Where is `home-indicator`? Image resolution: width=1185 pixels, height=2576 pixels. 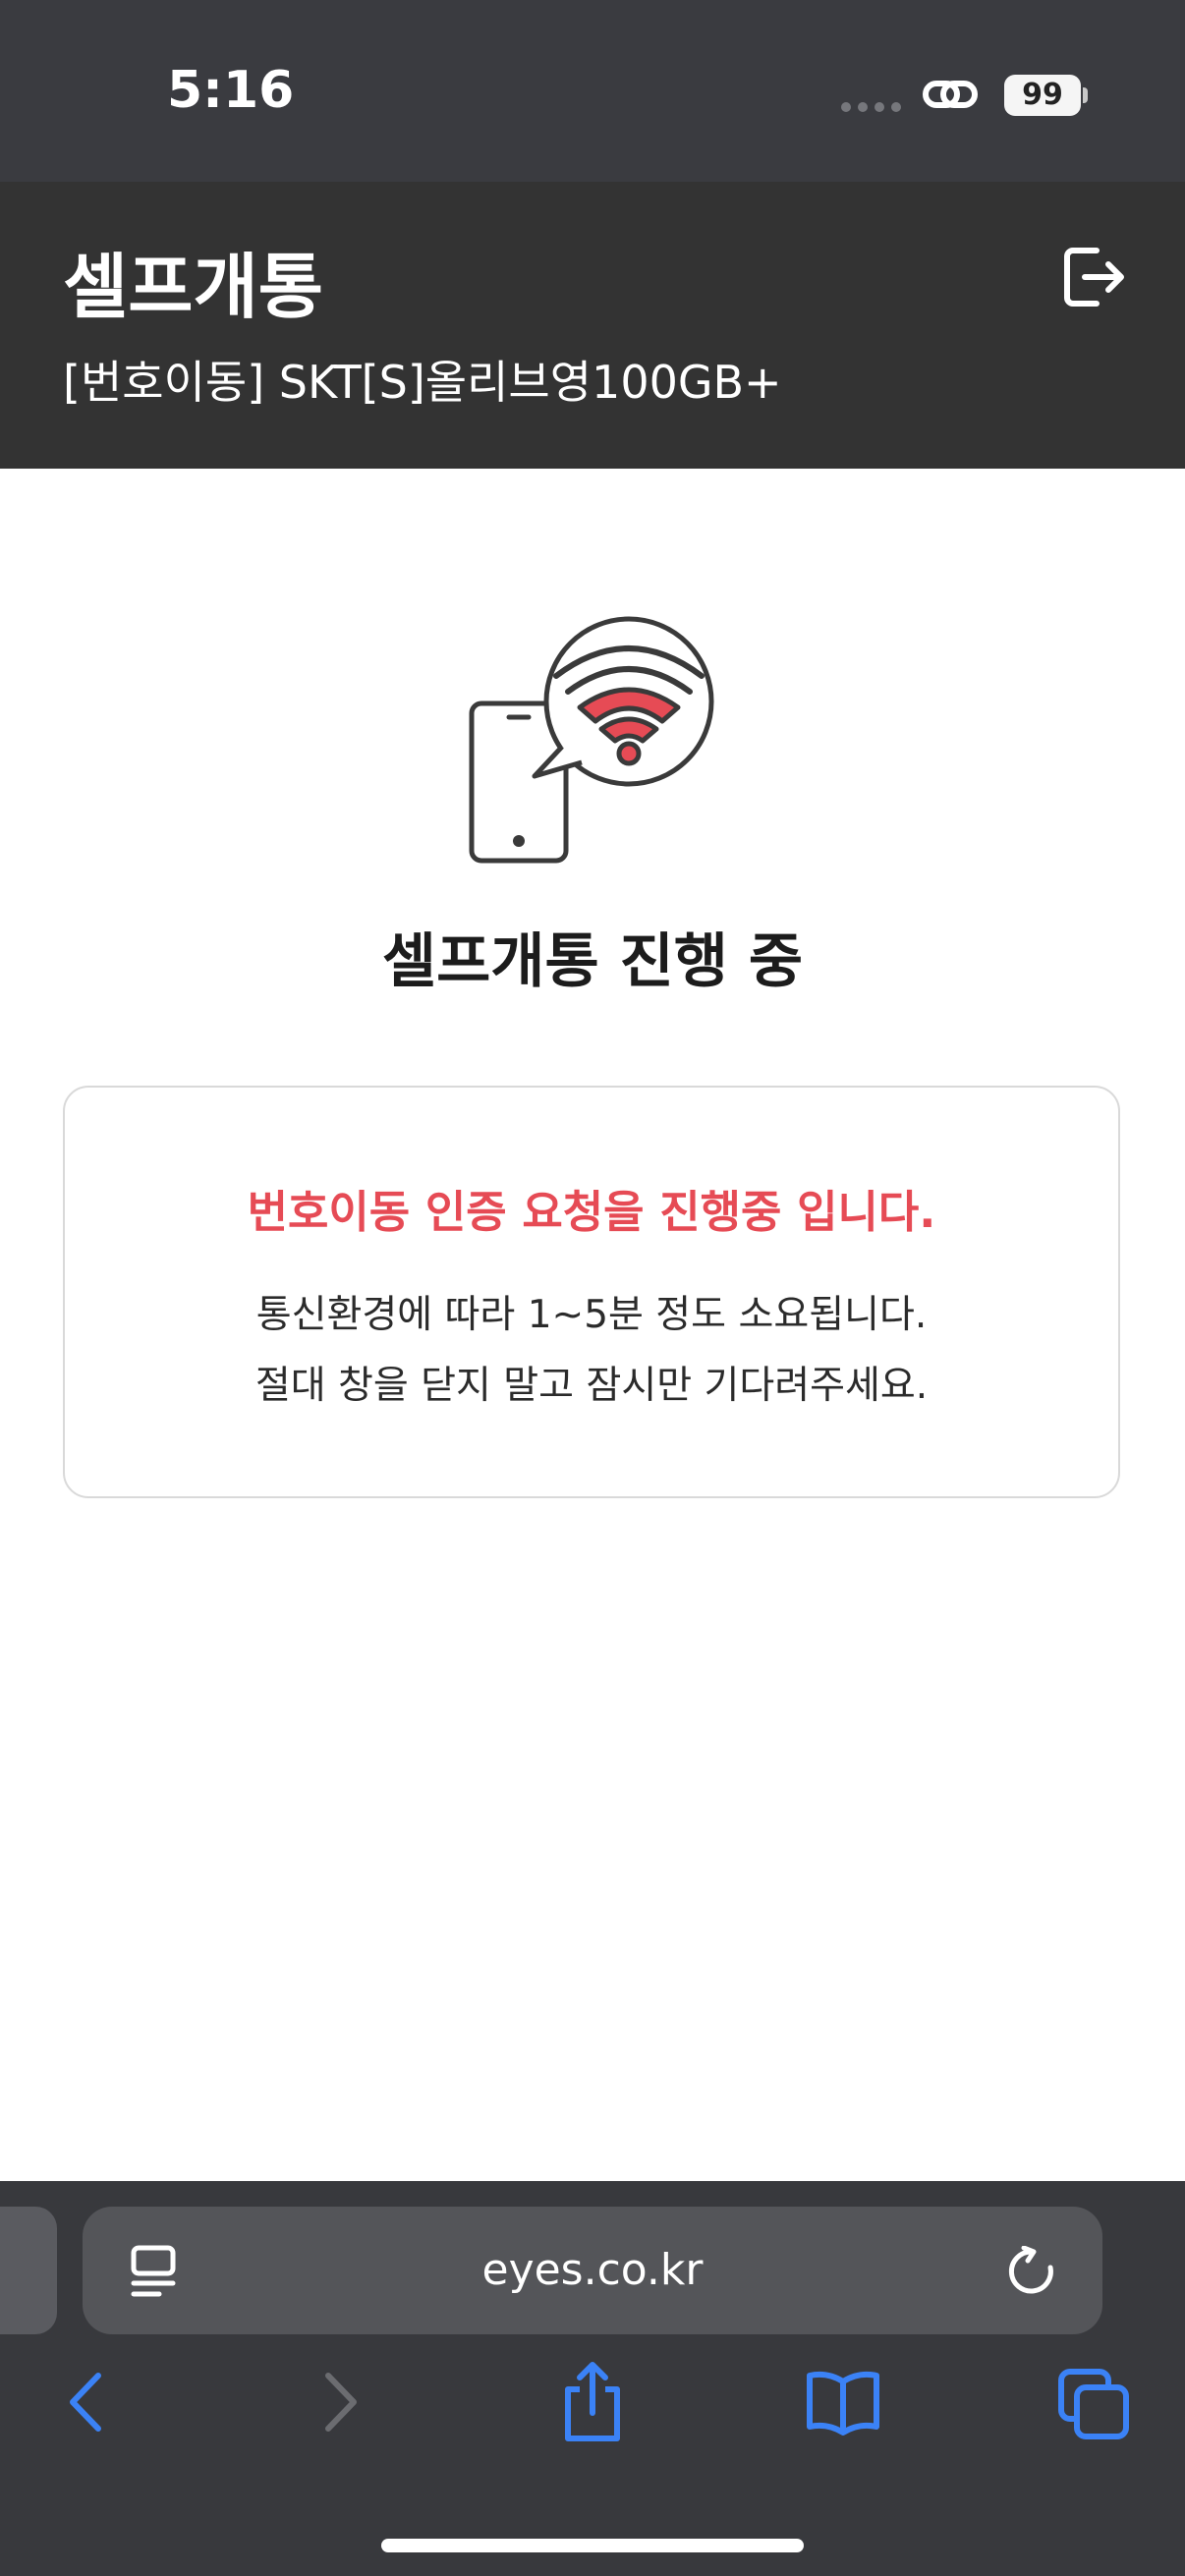
home-indicator is located at coordinates (592, 2545).